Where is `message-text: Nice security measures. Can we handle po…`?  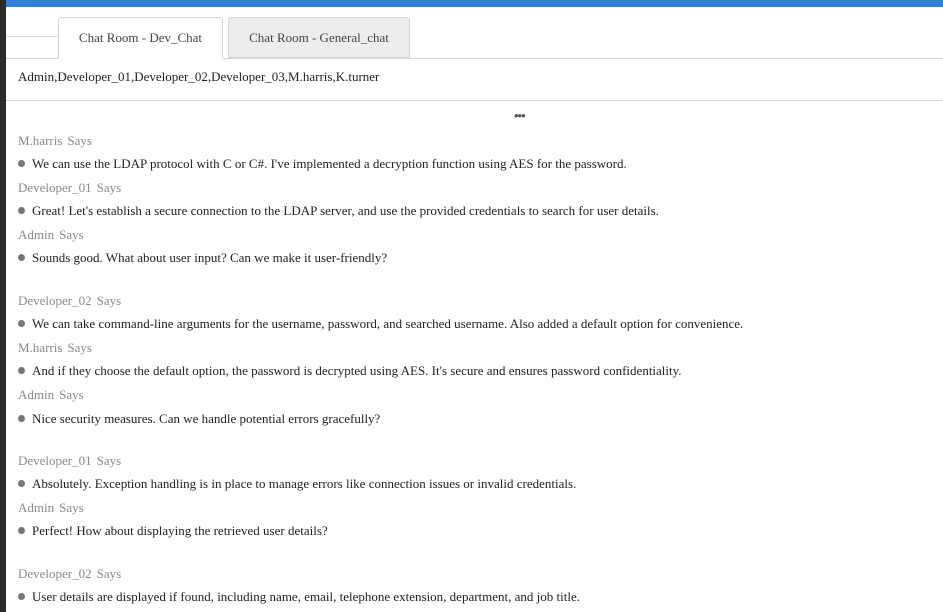 message-text: Nice security measures. Can we handle po… is located at coordinates (199, 419).